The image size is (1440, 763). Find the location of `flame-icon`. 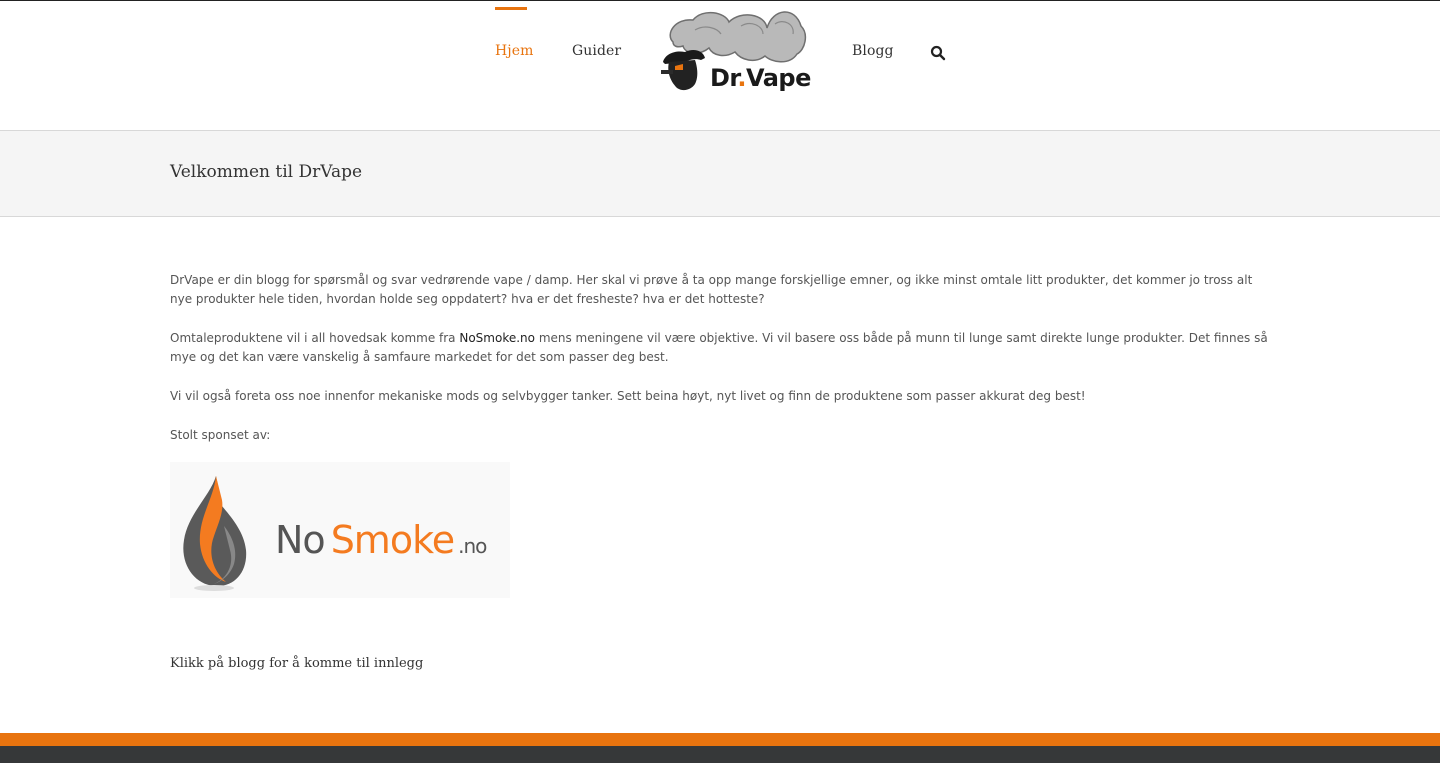

flame-icon is located at coordinates (215, 533).